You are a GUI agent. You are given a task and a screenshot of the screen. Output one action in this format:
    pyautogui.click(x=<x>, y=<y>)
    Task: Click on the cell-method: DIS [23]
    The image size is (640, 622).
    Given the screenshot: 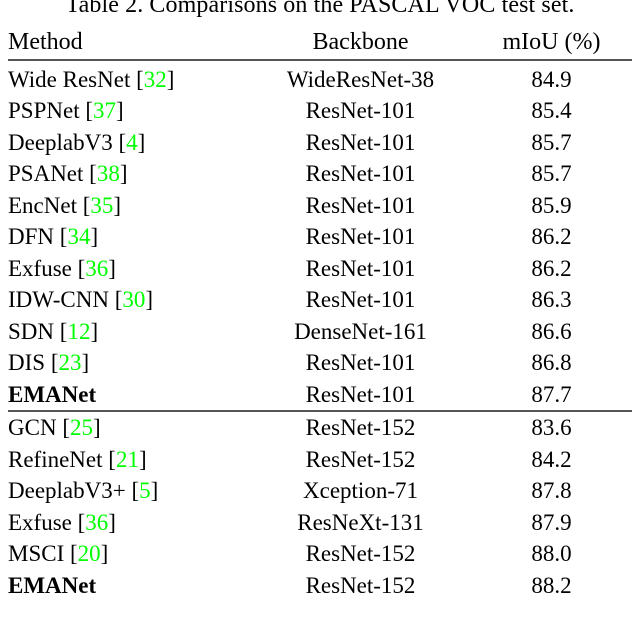 What is the action you would take?
    pyautogui.click(x=129, y=363)
    